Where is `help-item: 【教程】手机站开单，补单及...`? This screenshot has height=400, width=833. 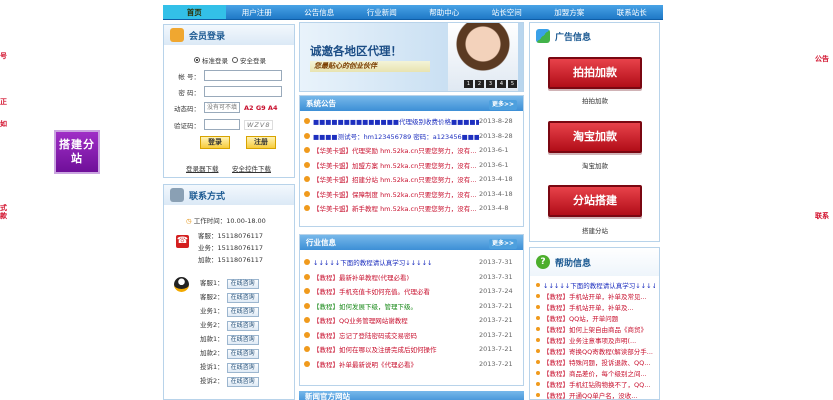
help-item: 【教程】手机站开单，补单及... is located at coordinates (595, 306).